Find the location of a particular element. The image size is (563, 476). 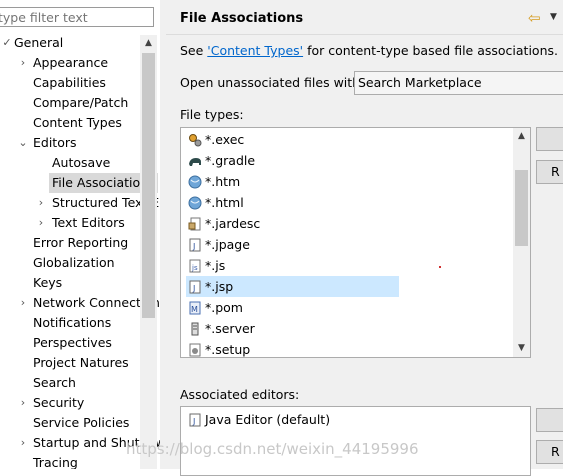

tree-item: Compare/Patch is located at coordinates (70, 103).